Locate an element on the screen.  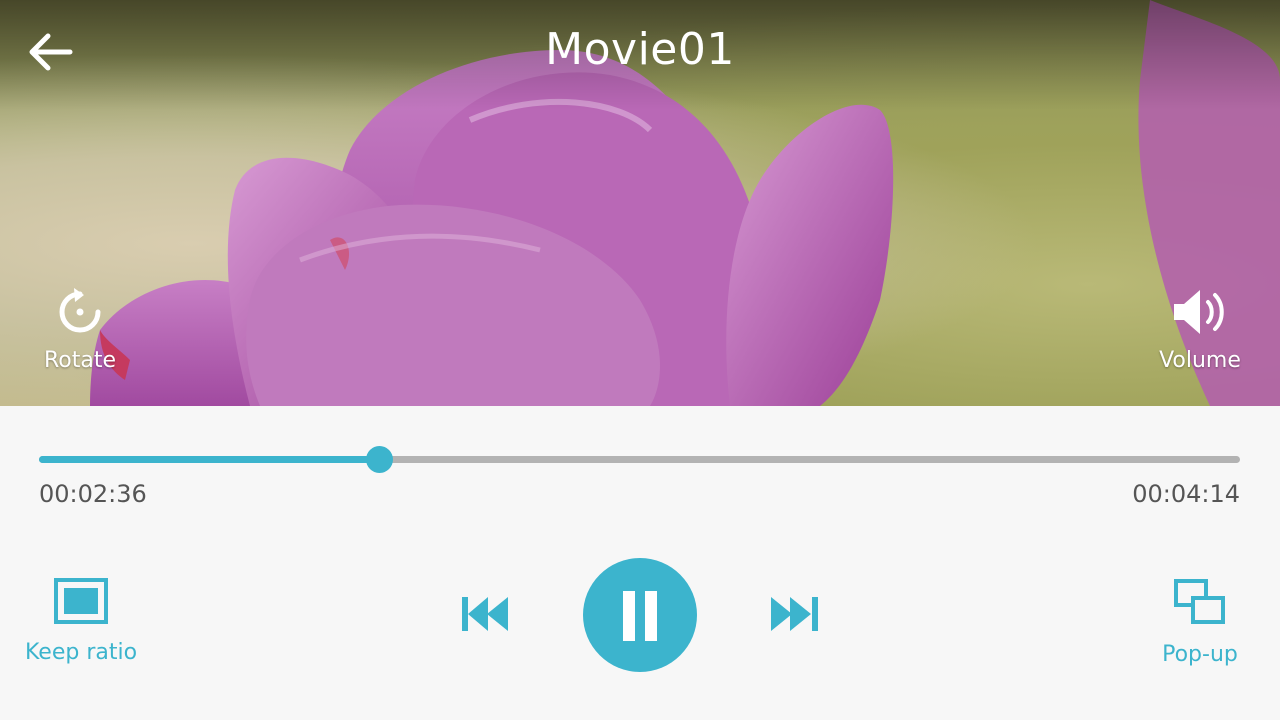
speaker-icon is located at coordinates (1199, 312).